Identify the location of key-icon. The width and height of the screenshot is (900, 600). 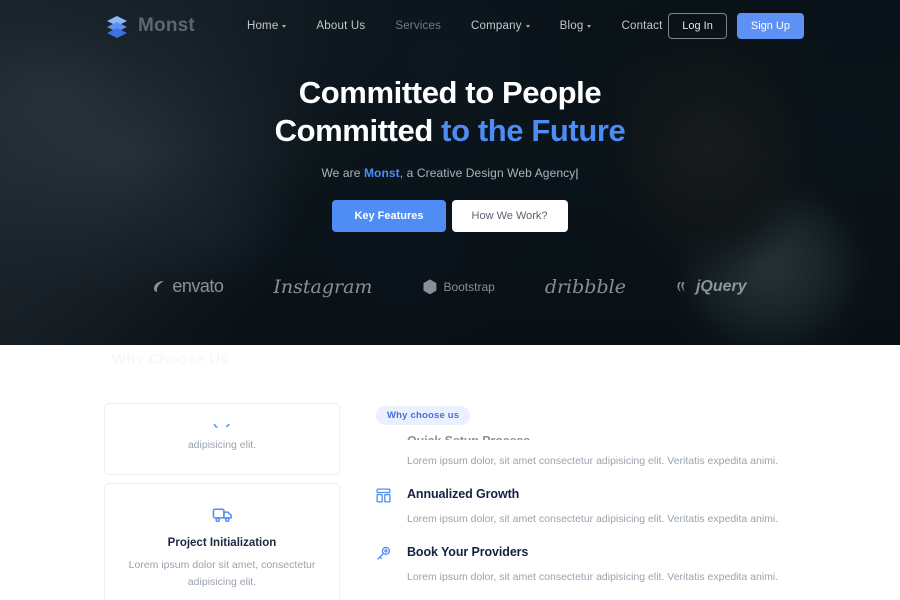
(385, 565).